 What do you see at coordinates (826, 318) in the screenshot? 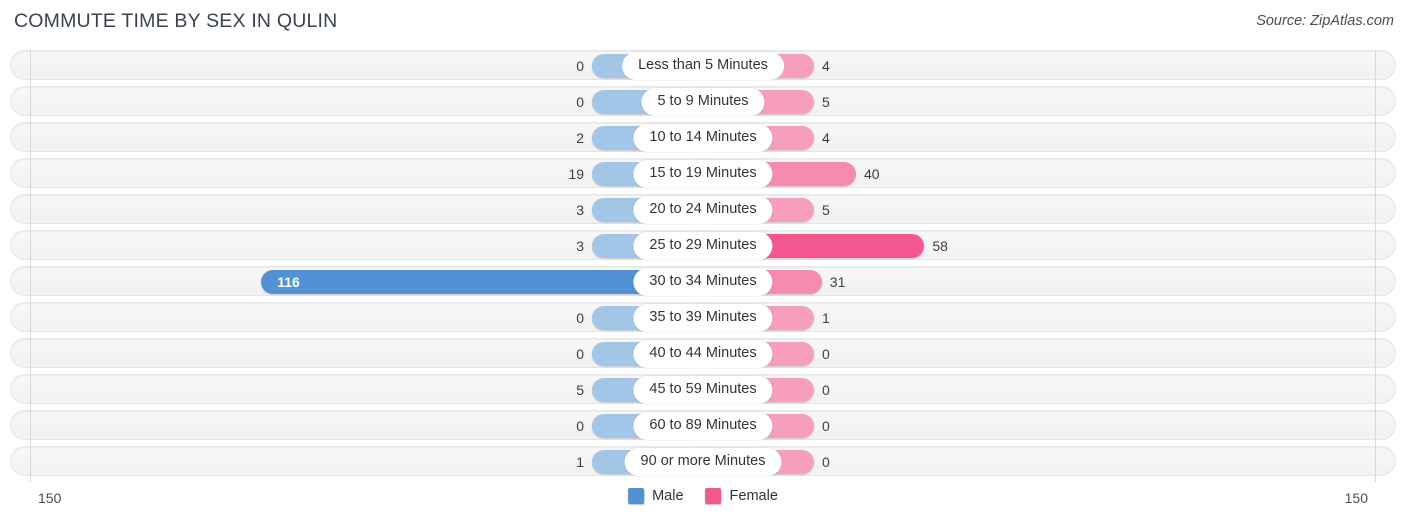
I see `value-label-female: 1` at bounding box center [826, 318].